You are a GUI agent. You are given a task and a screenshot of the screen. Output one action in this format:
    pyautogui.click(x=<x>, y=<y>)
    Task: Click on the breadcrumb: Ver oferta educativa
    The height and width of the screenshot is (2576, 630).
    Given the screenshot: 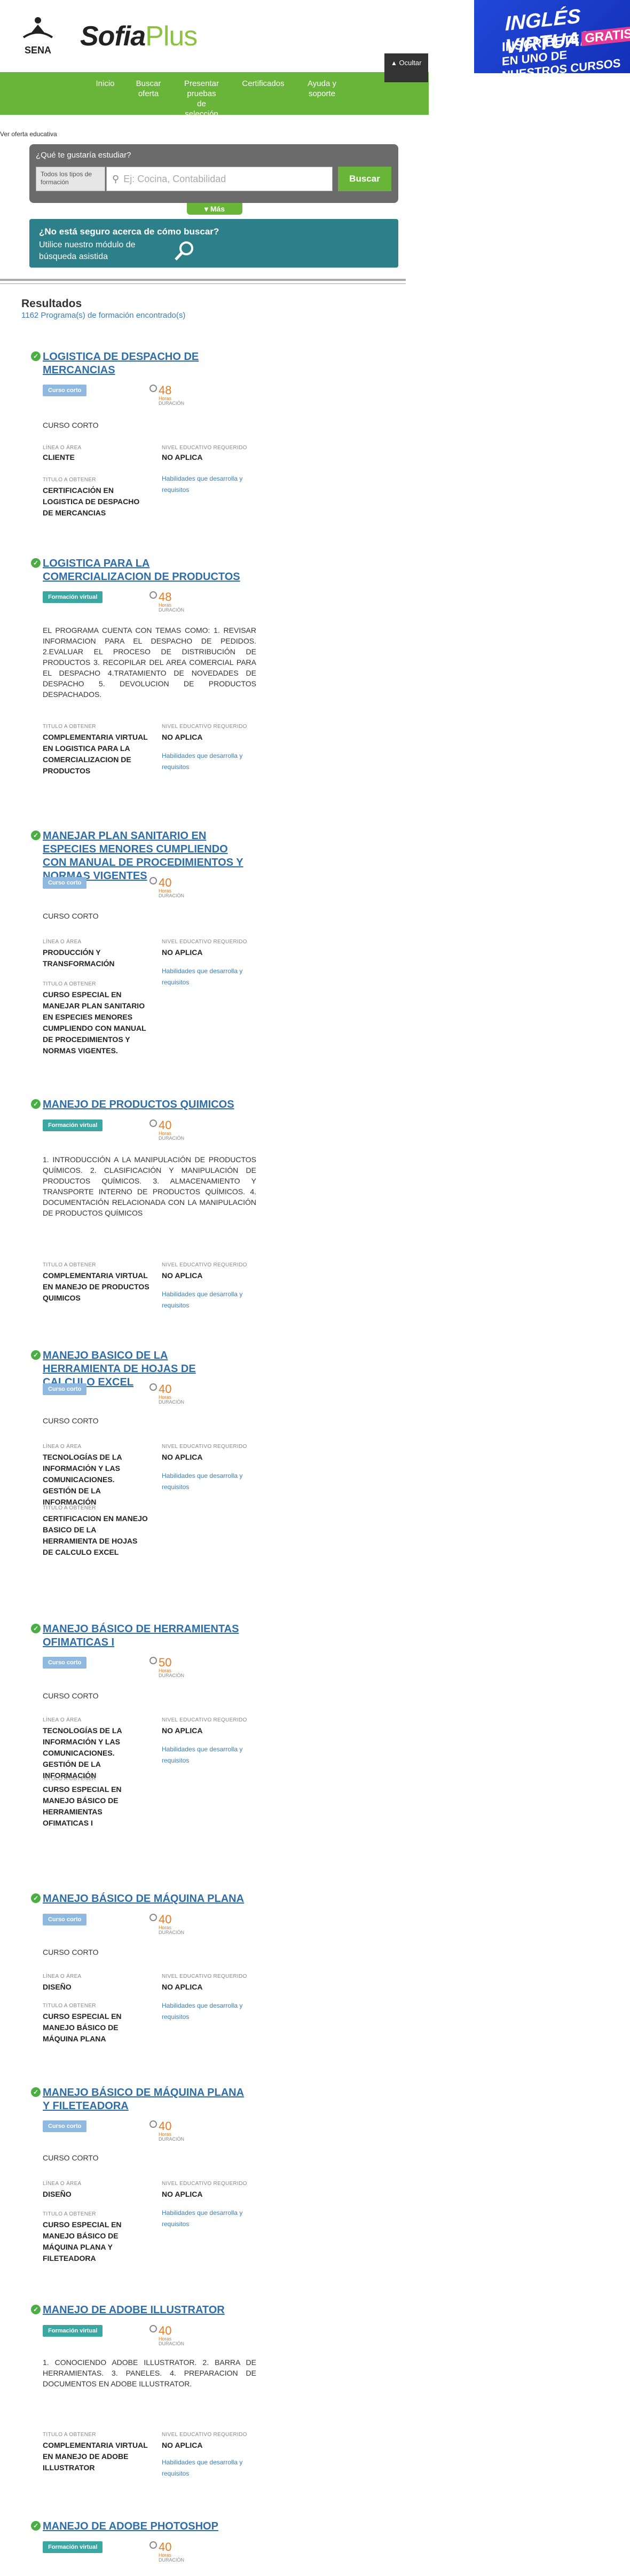 What is the action you would take?
    pyautogui.click(x=28, y=134)
    